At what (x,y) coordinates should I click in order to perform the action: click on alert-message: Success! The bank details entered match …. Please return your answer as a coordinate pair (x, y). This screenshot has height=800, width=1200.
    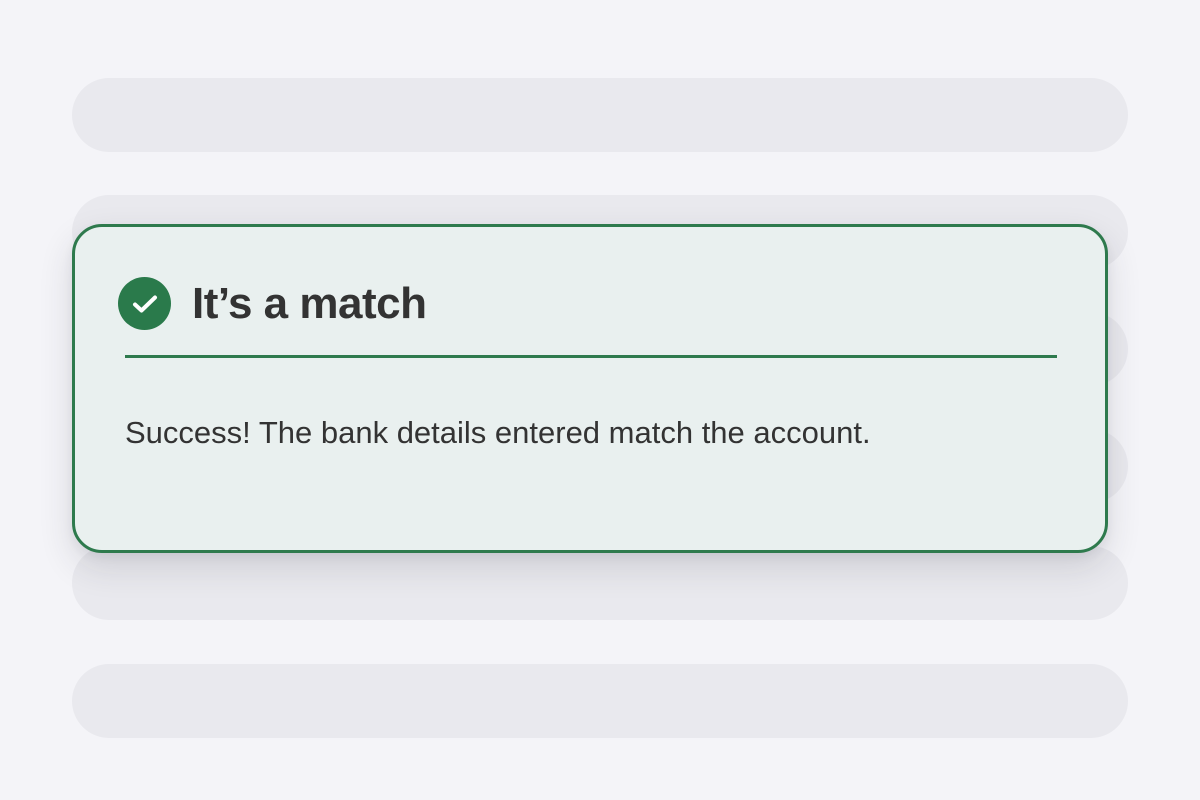
    Looking at the image, I should click on (498, 432).